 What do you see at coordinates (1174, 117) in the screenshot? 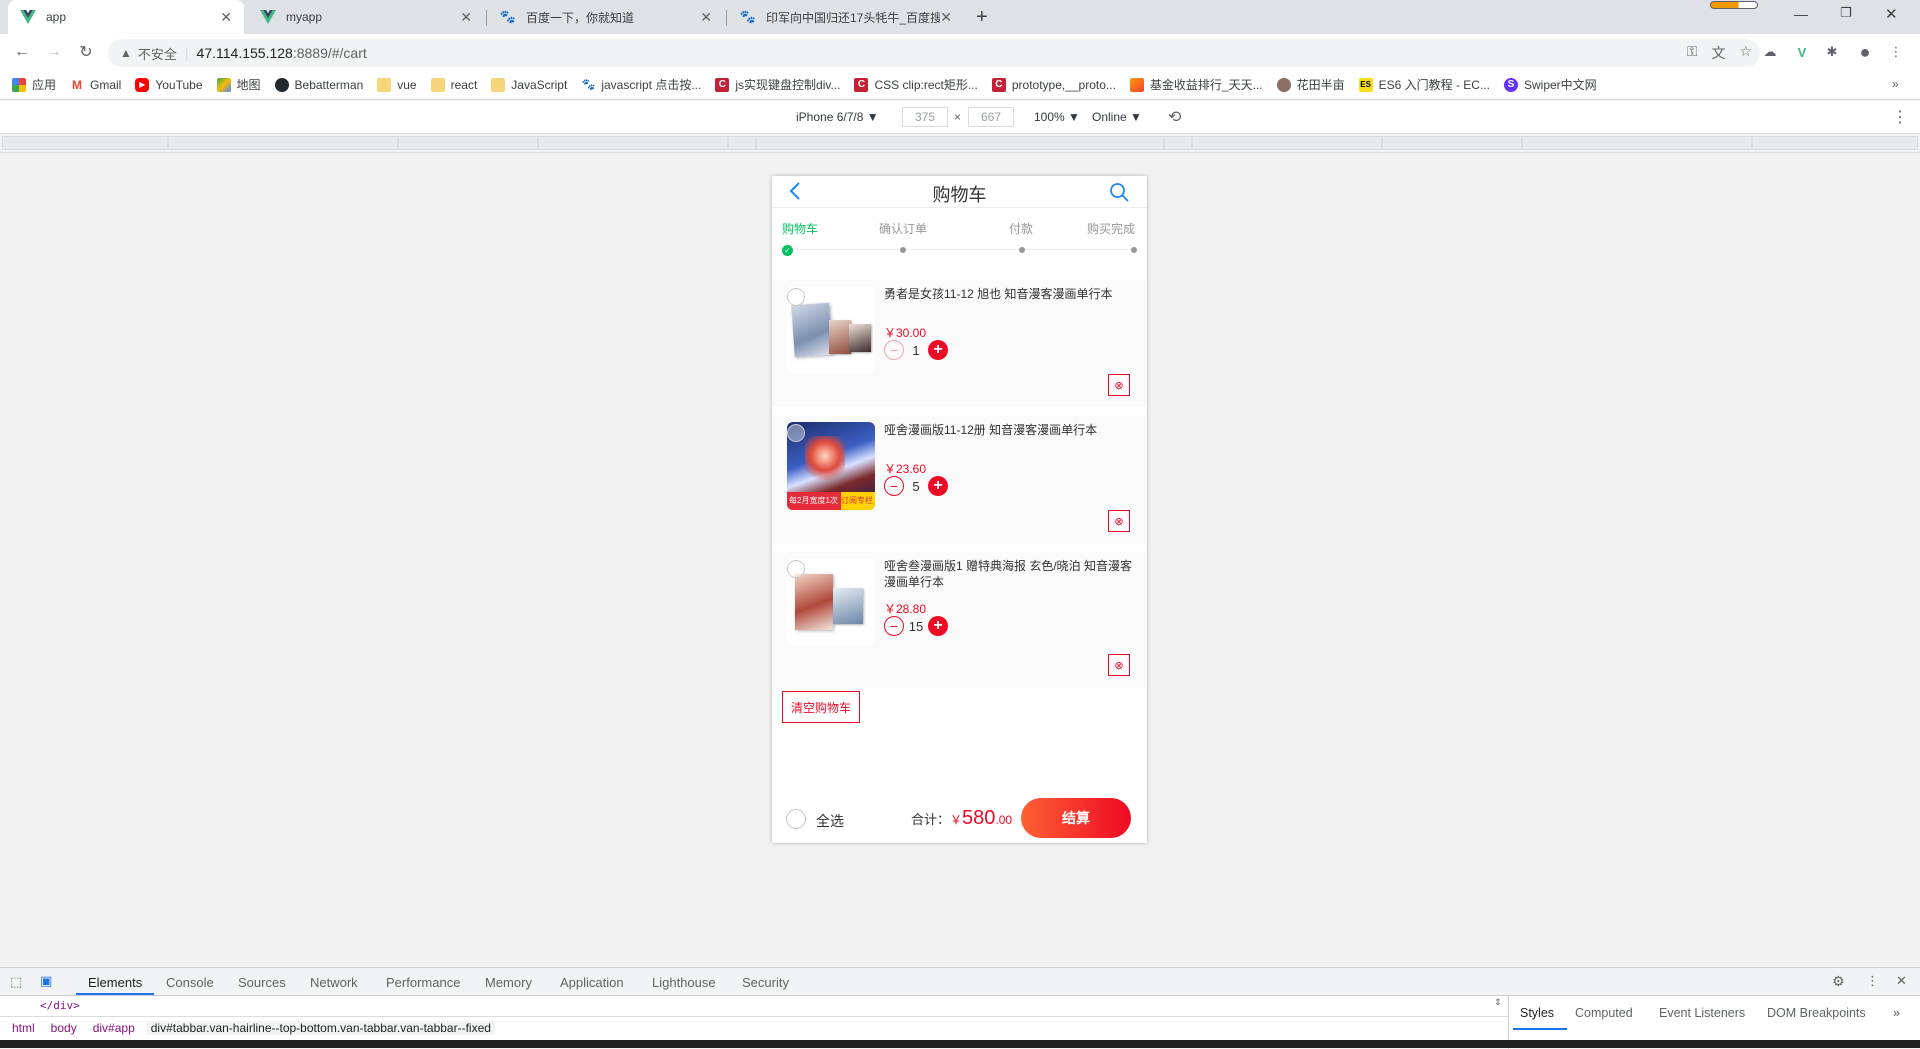
I see `rotate-device-icon: ⟲` at bounding box center [1174, 117].